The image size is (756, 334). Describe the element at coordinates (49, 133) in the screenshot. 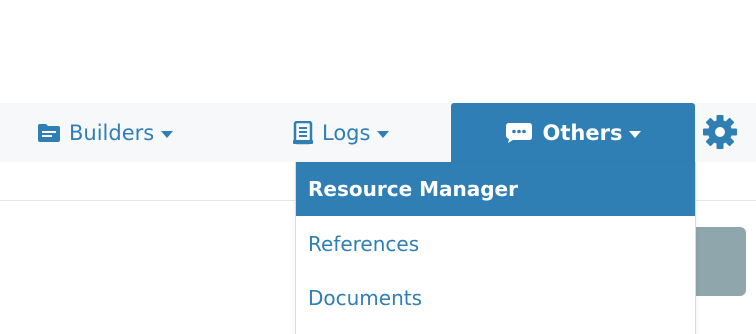

I see `document-icon` at that location.